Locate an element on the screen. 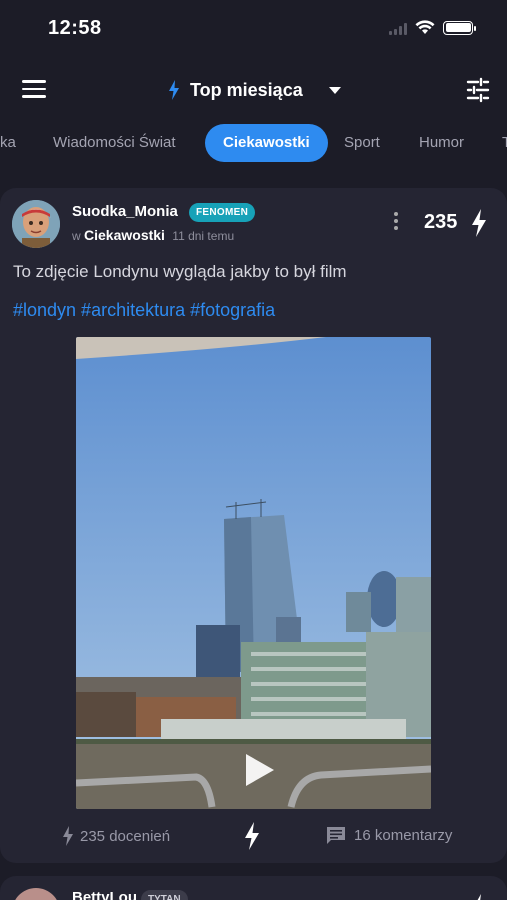  top-header: Top miesiąca is located at coordinates (253, 90).